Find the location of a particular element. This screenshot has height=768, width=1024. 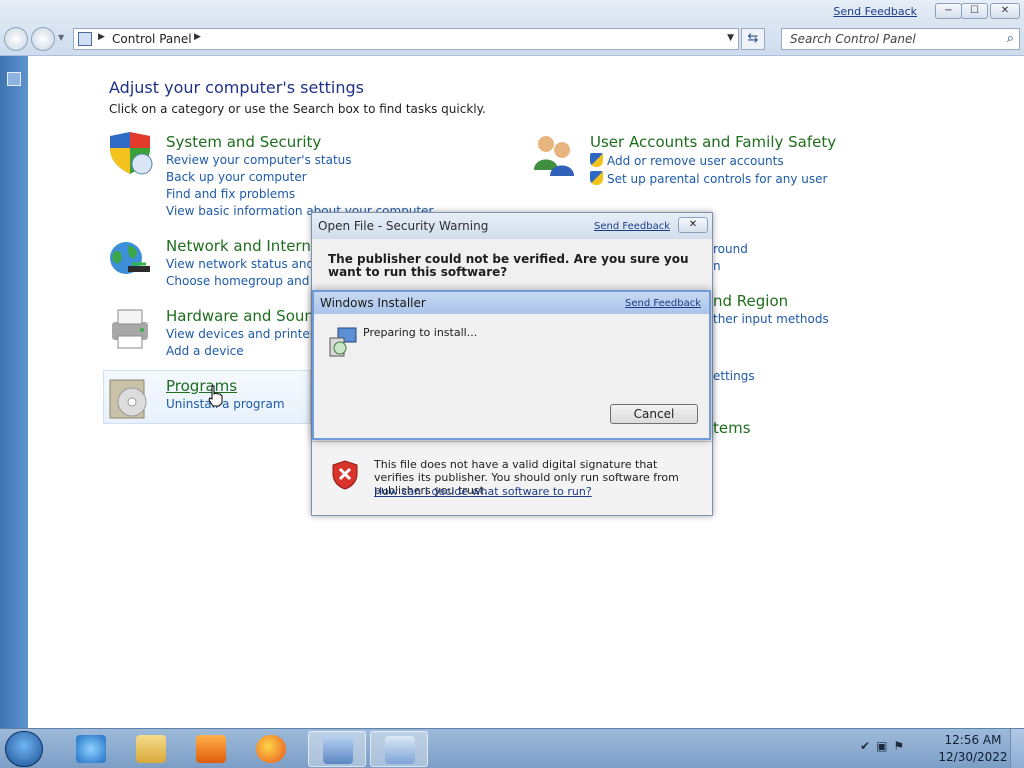

network-icon: ▣ is located at coordinates (884, 746).